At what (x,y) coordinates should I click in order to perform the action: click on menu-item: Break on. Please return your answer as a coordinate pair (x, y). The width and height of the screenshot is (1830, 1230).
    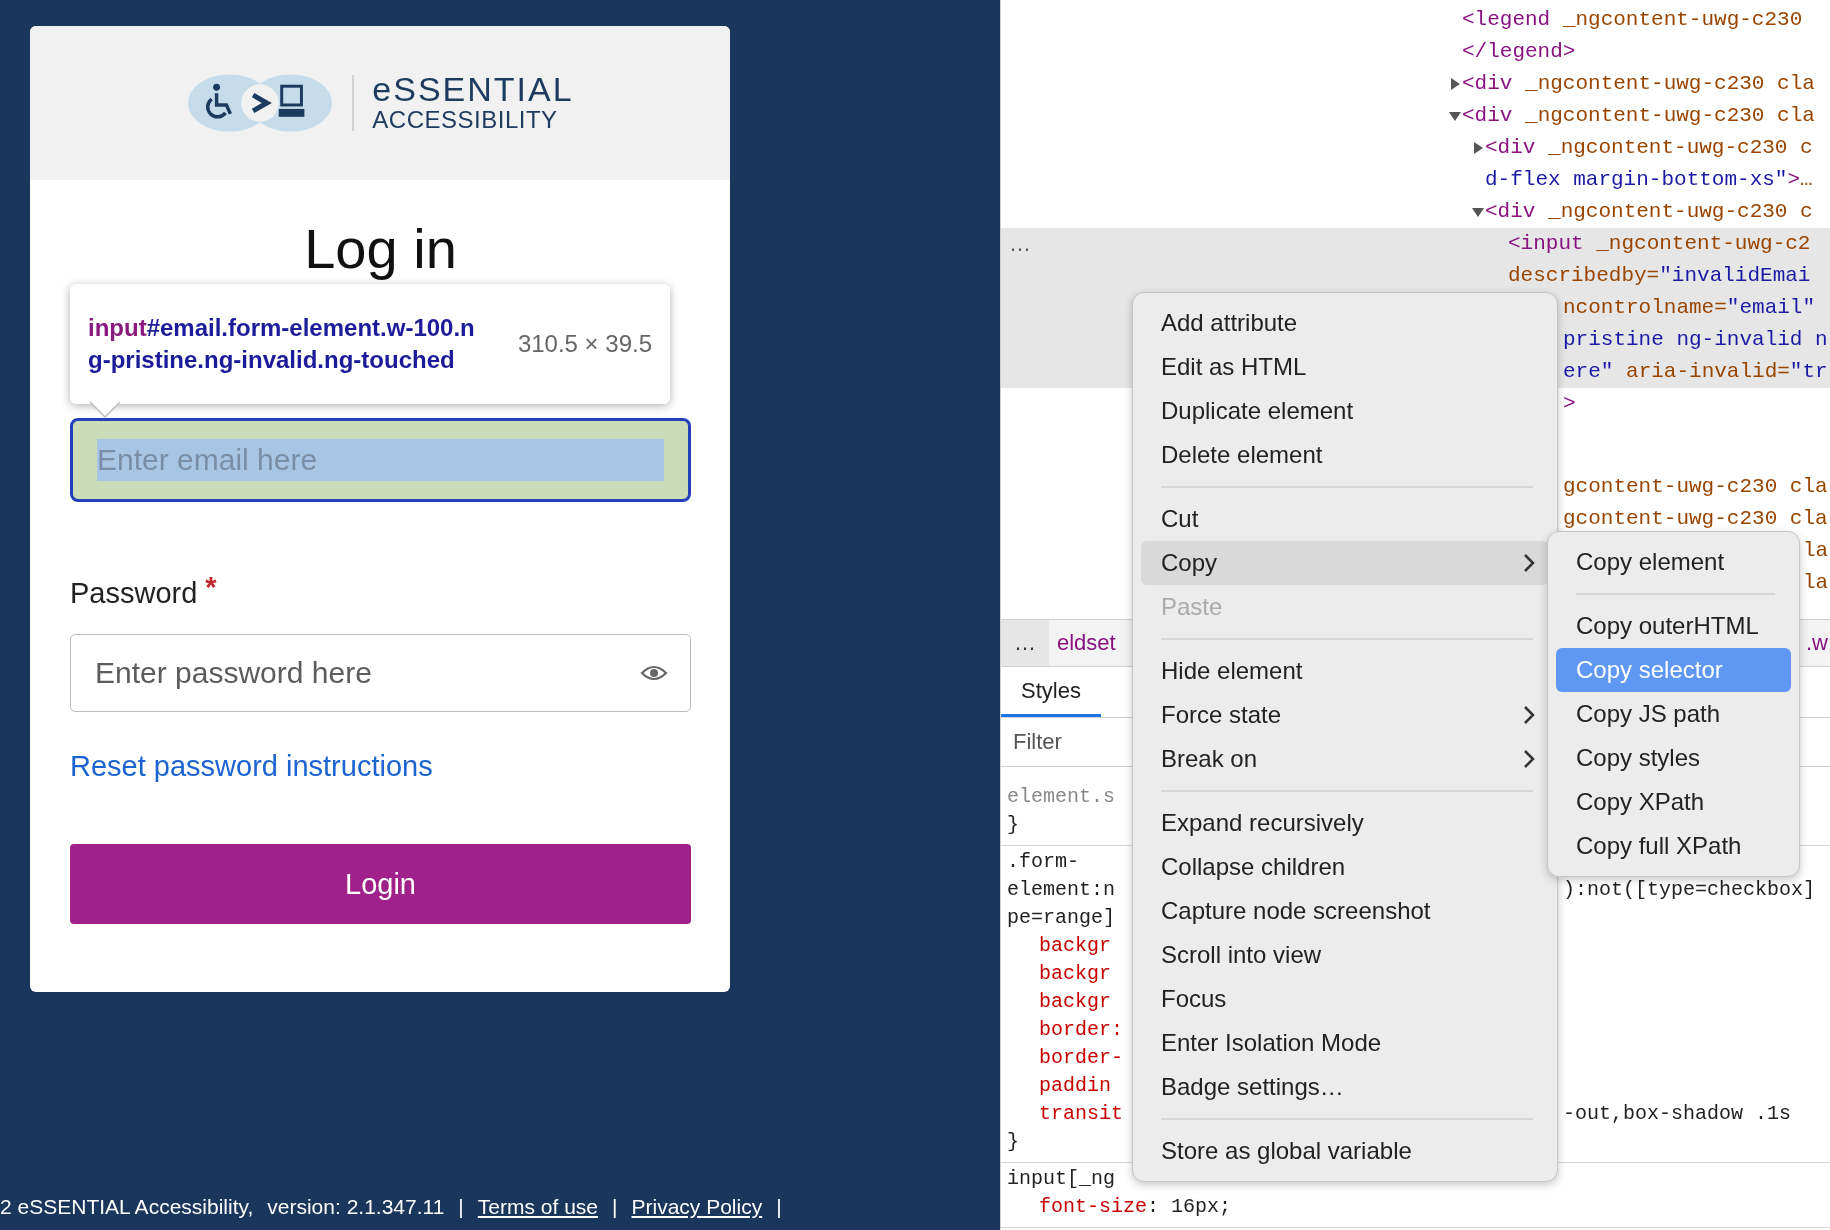
    Looking at the image, I should click on (1345, 759).